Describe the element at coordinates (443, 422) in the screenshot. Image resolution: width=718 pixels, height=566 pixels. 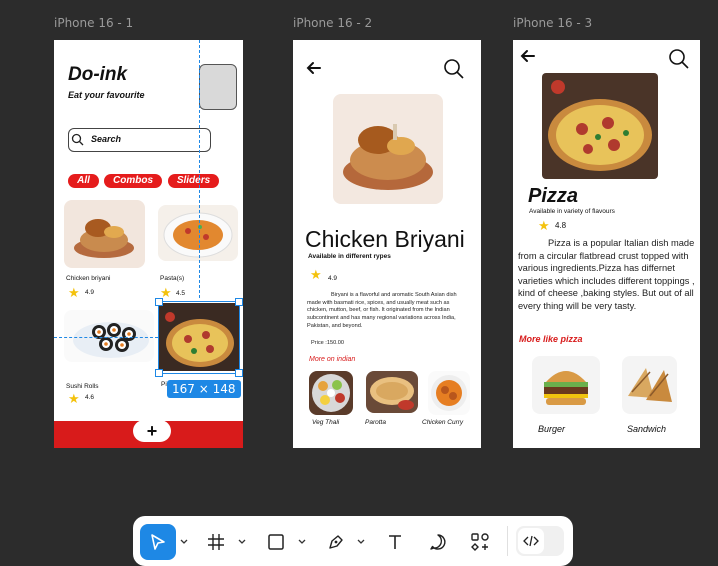
I see `more-item-chicken-curry: Chicken Curry` at that location.